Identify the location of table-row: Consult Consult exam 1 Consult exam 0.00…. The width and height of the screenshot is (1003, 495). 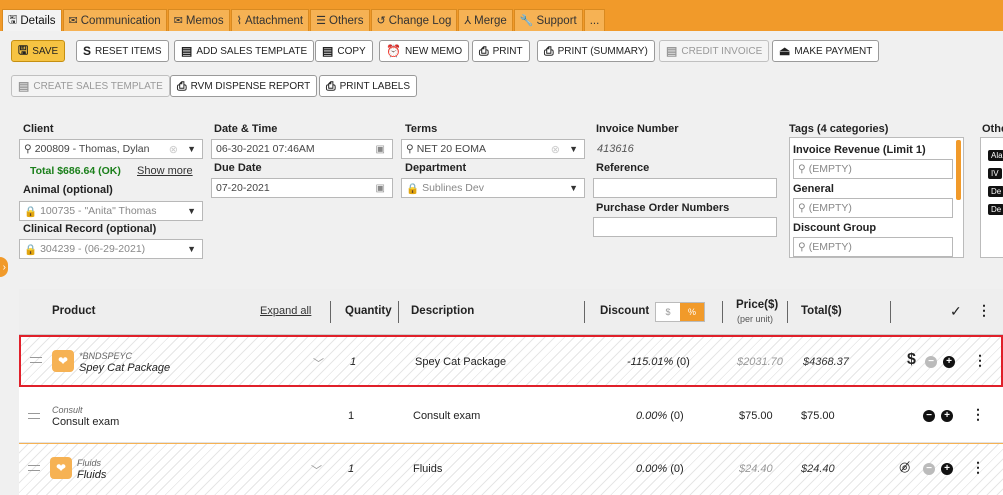
(511, 417).